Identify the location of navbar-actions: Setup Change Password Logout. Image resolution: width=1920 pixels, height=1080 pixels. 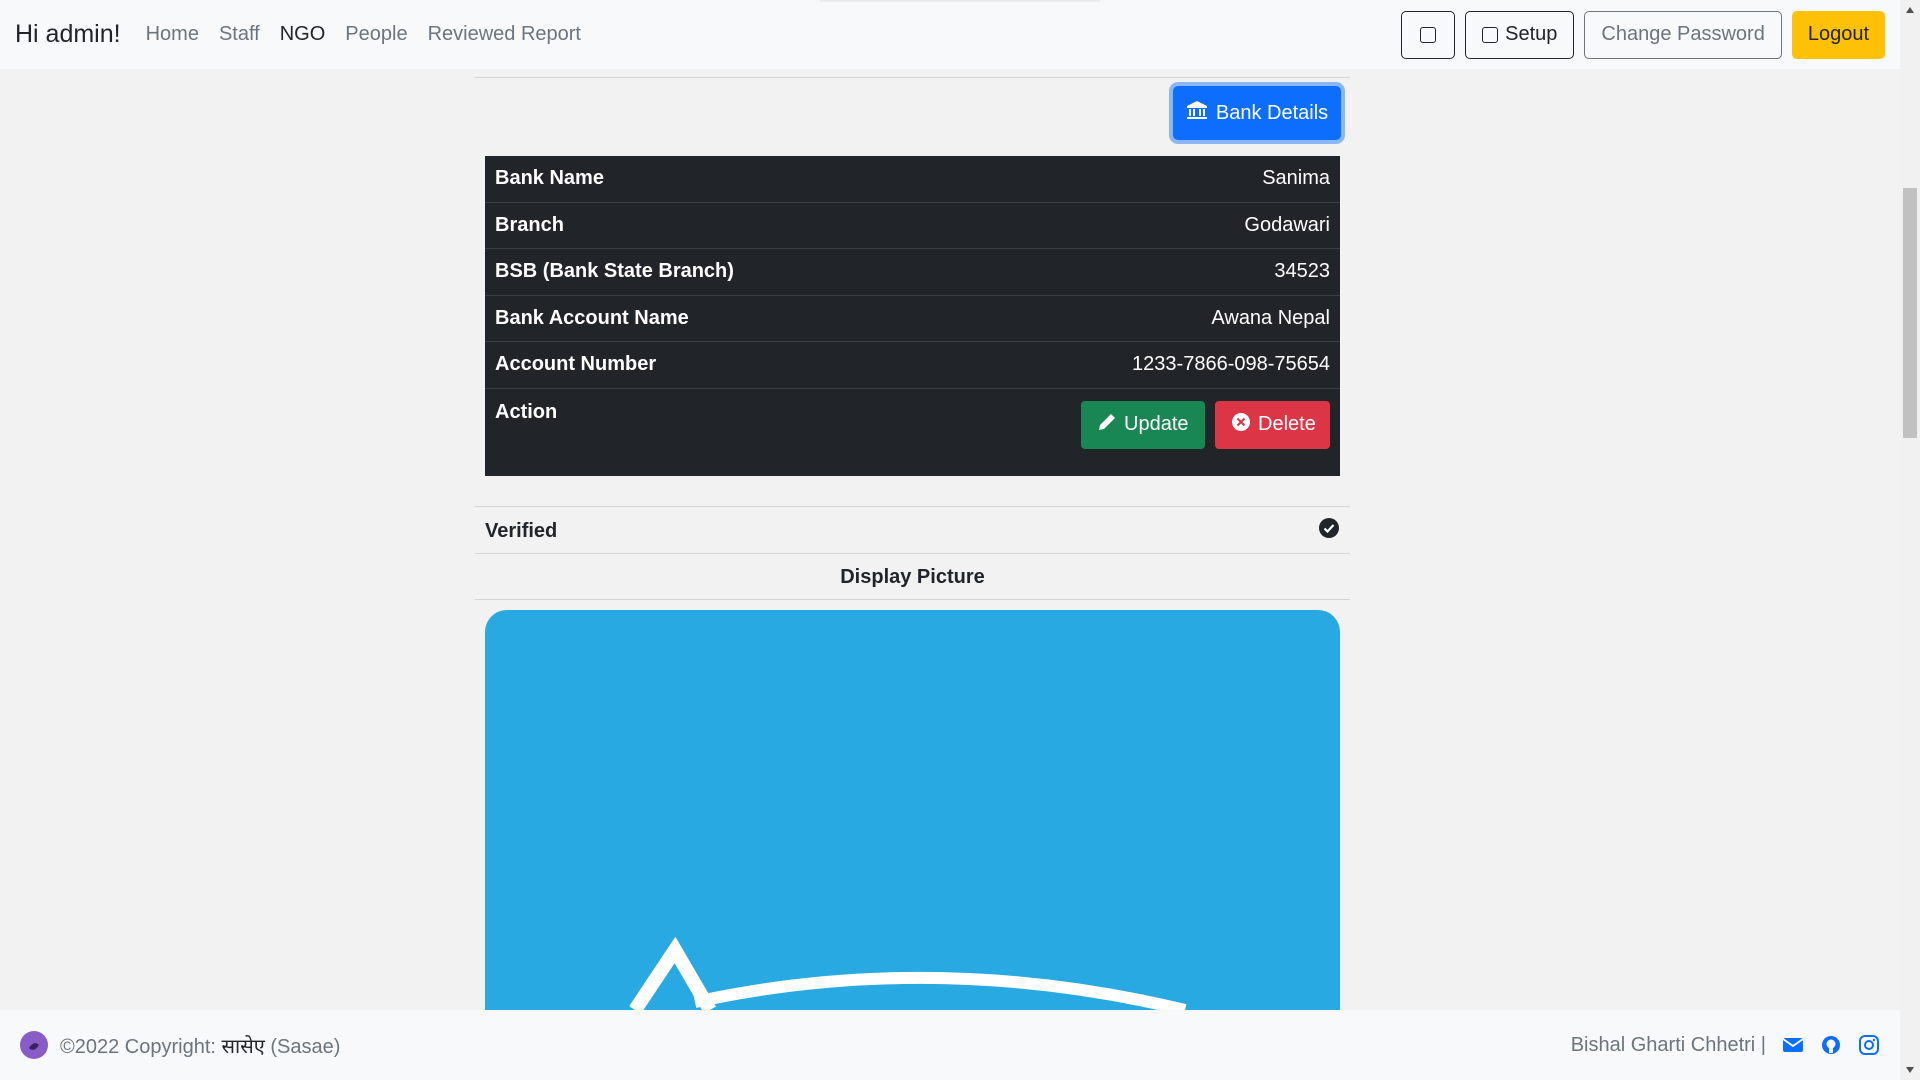
(1643, 34).